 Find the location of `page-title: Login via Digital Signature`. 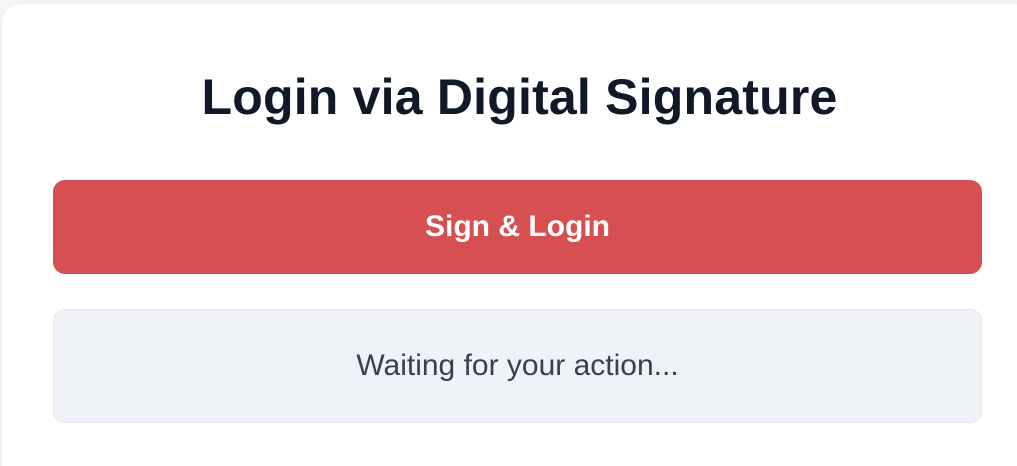

page-title: Login via Digital Signature is located at coordinates (519, 97).